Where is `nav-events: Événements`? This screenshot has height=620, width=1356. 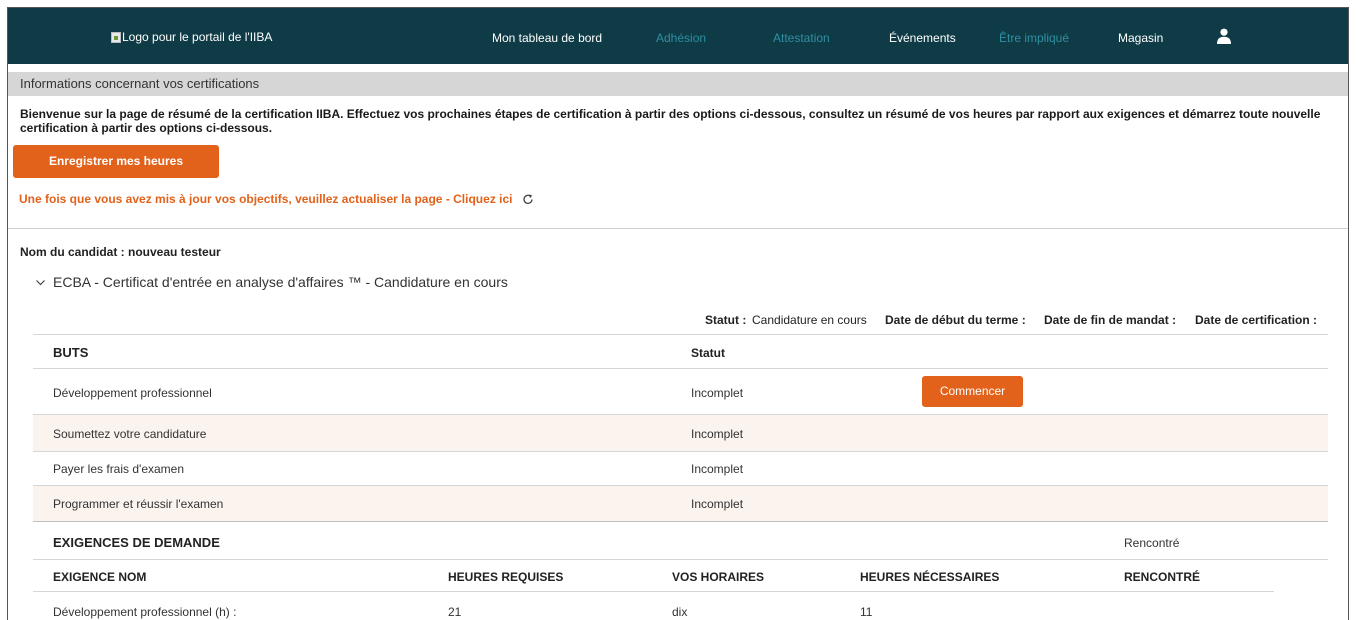 nav-events: Événements is located at coordinates (922, 38).